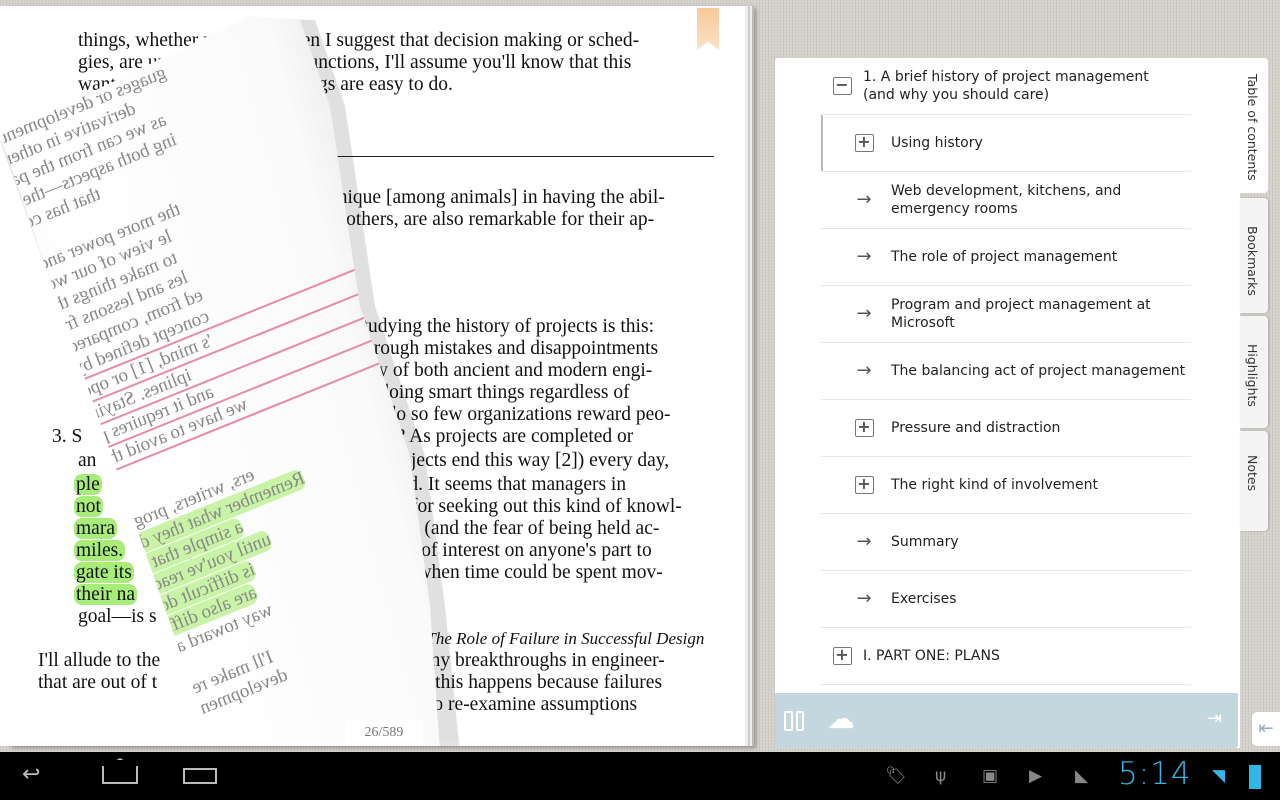  I want to click on highlighted-text: gate its, so click(104, 572).